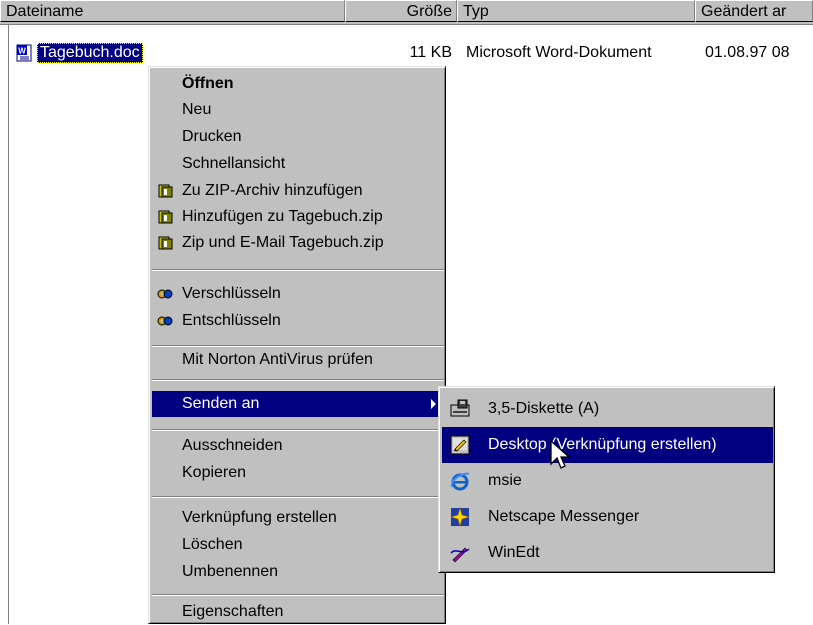 The width and height of the screenshot is (813, 625). I want to click on menu-item-create-shortcut: Verknüpfung erstellen, so click(298, 518).